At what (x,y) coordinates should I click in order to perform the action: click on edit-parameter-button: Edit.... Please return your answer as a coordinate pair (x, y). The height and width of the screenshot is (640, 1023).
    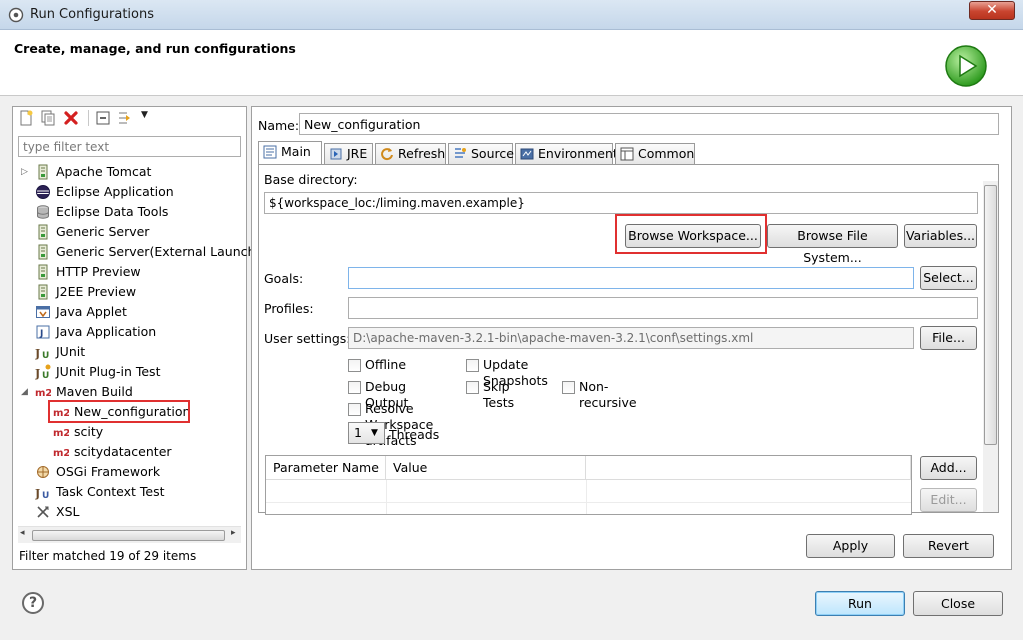
    Looking at the image, I should click on (948, 500).